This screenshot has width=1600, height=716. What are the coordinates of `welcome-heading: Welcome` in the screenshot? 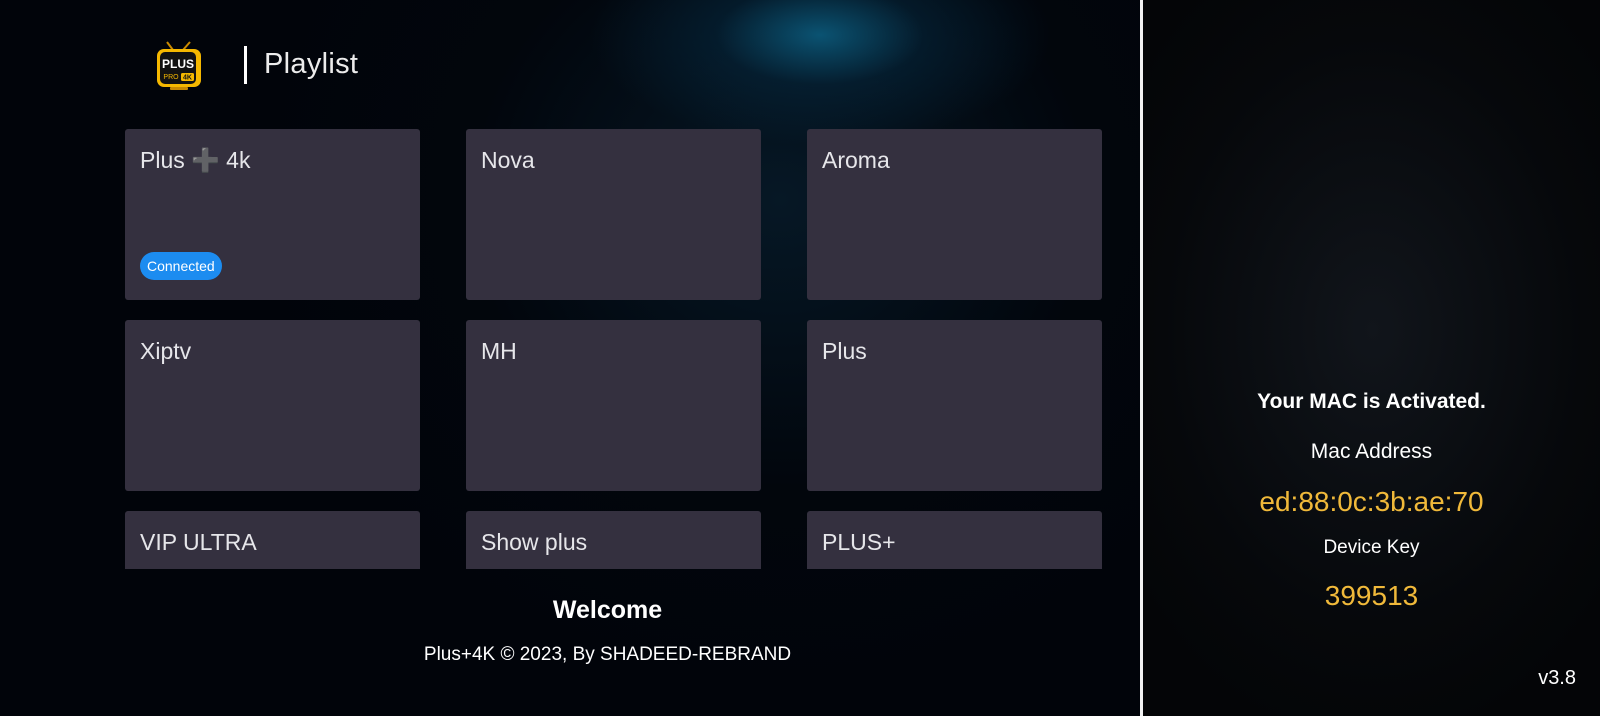 It's located at (607, 610).